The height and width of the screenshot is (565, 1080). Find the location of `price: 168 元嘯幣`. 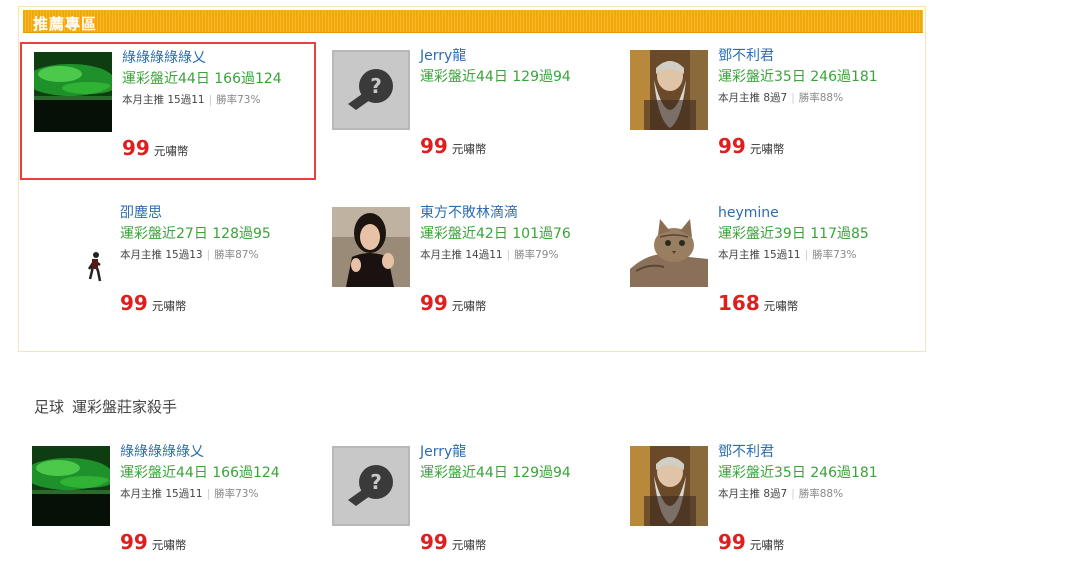

price: 168 元嘯幣 is located at coordinates (758, 303).